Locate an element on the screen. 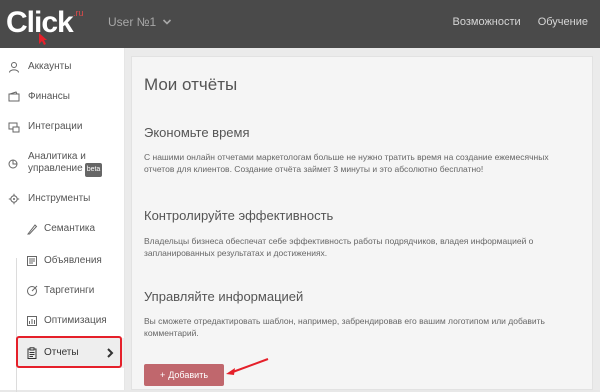 Image resolution: width=600 pixels, height=392 pixels. sidebar-item-optimization: Оптимизация is located at coordinates (62, 321).